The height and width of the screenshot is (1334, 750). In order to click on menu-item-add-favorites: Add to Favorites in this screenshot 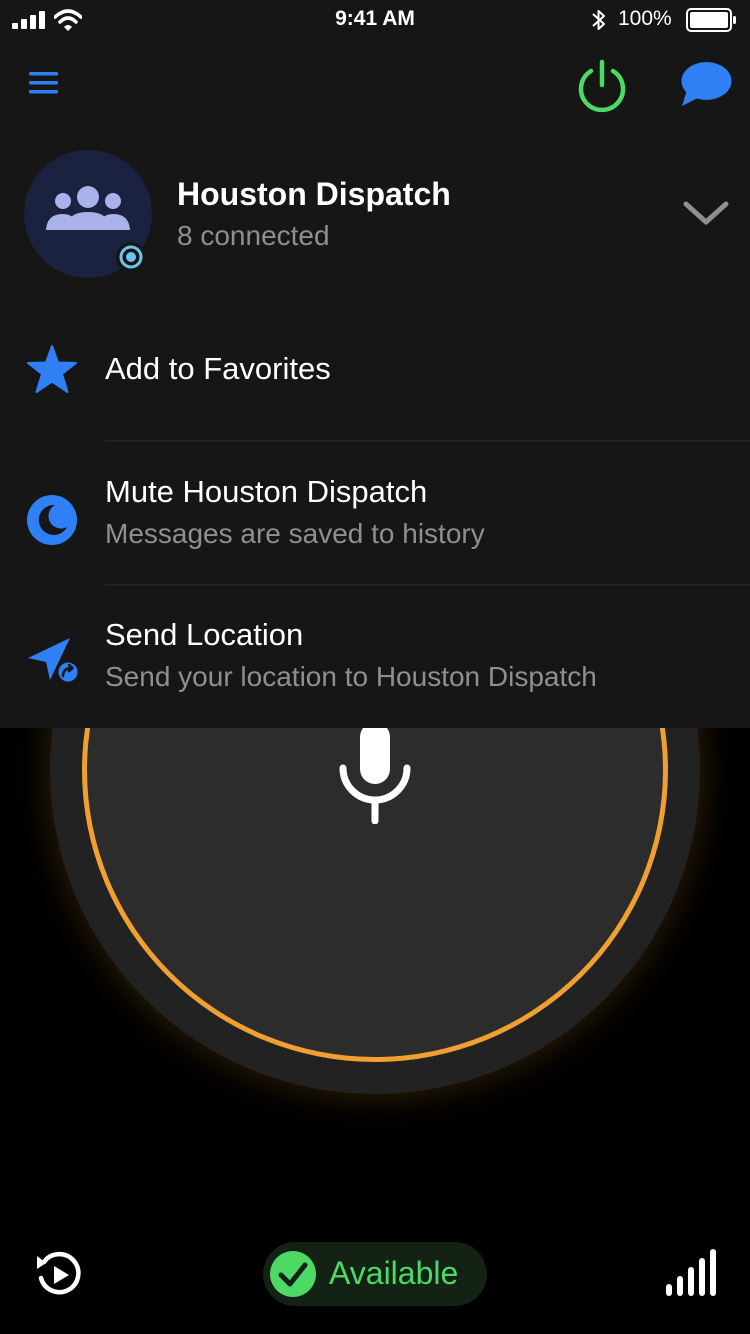, I will do `click(375, 370)`.